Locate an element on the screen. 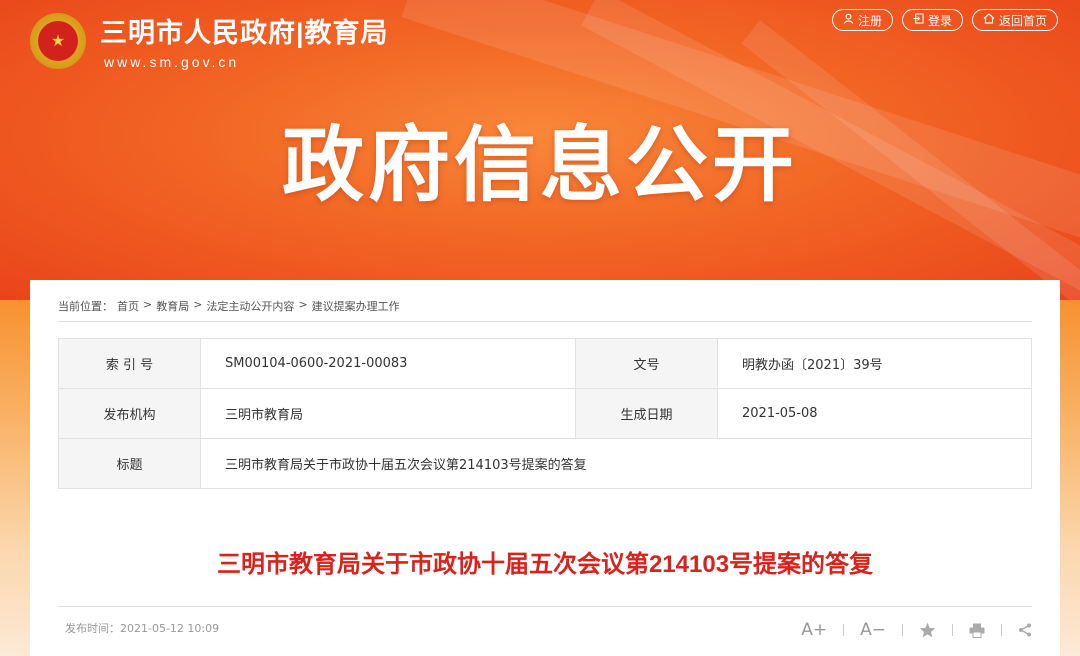 This screenshot has width=1080, height=656. login-icon is located at coordinates (918, 20).